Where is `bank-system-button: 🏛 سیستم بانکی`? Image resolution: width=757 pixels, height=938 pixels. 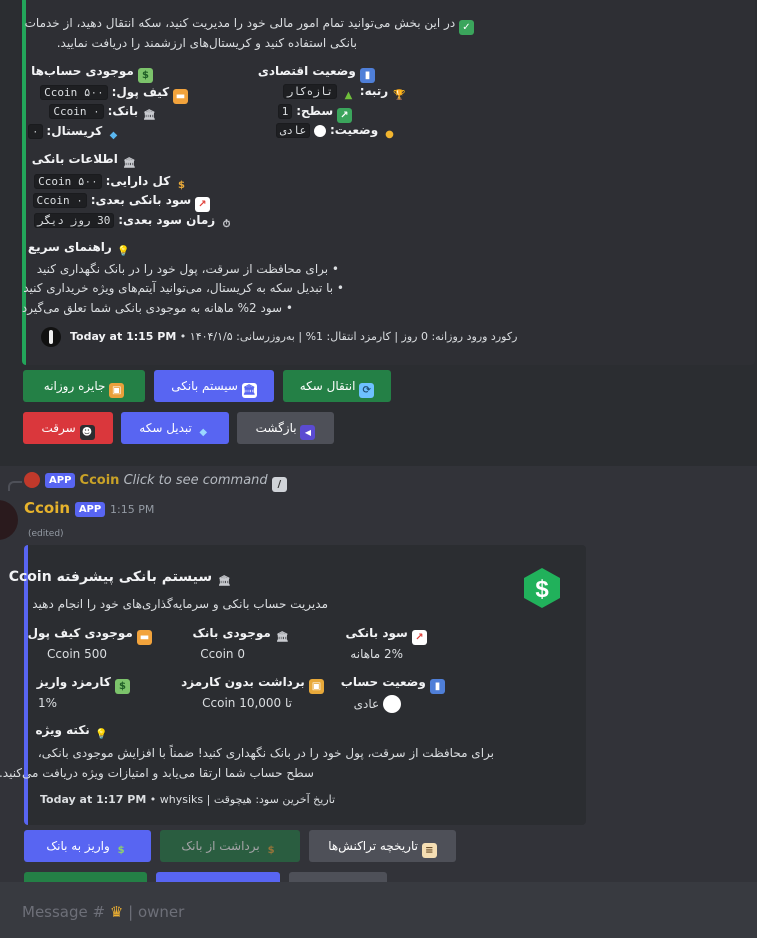 bank-system-button: 🏛 سیستم بانکی is located at coordinates (214, 386).